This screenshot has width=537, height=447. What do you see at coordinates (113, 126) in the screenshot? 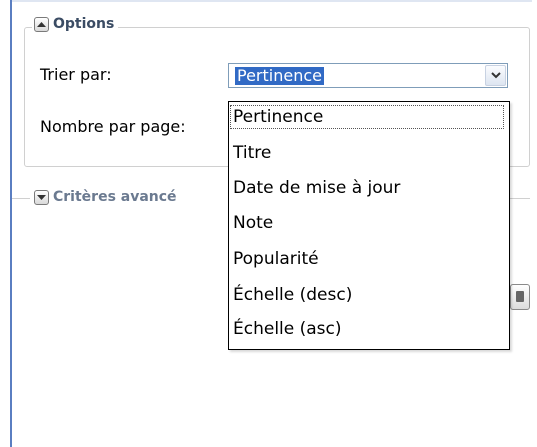
I see `per-page-label: Nombre par page:` at bounding box center [113, 126].